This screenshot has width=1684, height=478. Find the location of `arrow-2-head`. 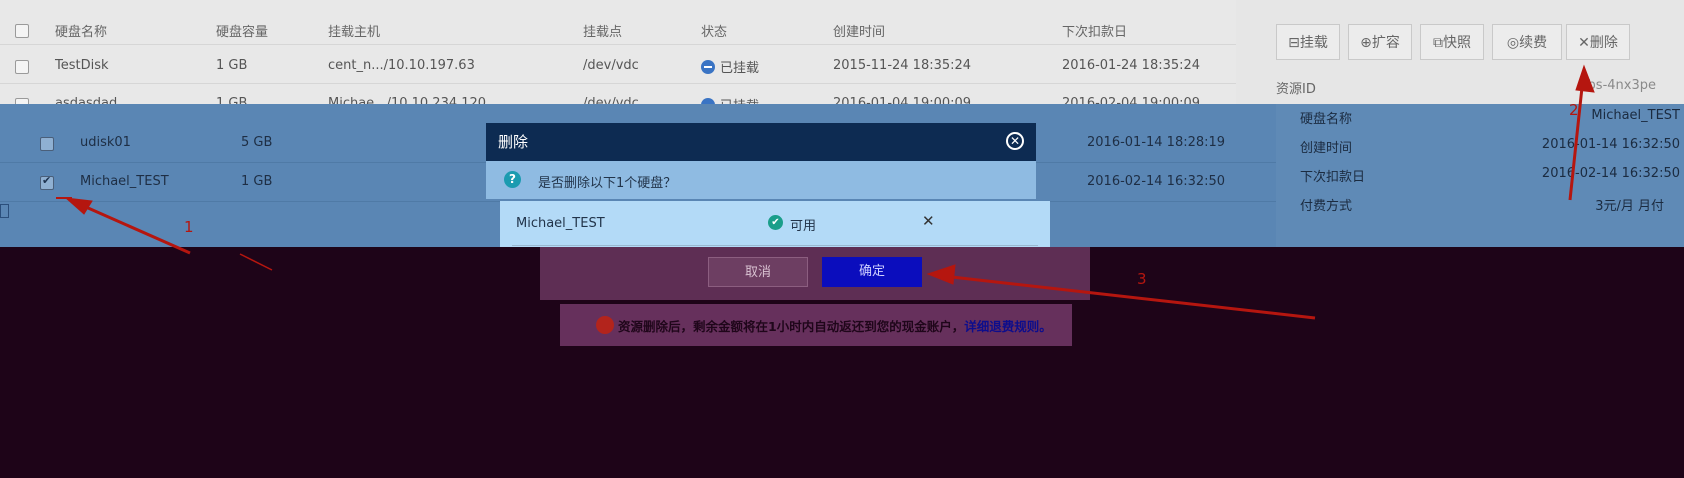

arrow-2-head is located at coordinates (1585, 78).